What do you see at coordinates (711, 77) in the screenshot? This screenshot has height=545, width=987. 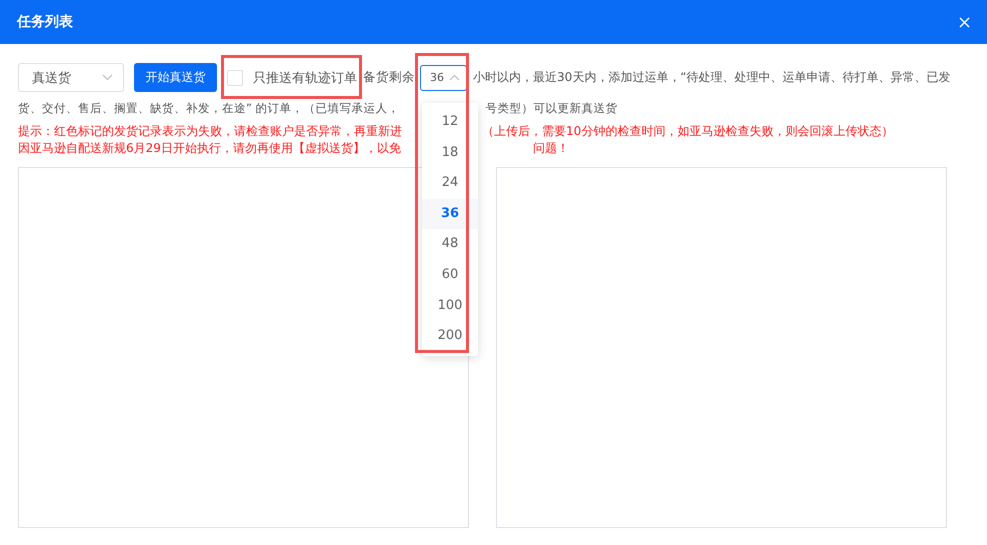 I see `description-text: 小时以内，最近30天内，添加过运单，“待处理、处理中、运单申请、待打单、异常、已发` at bounding box center [711, 77].